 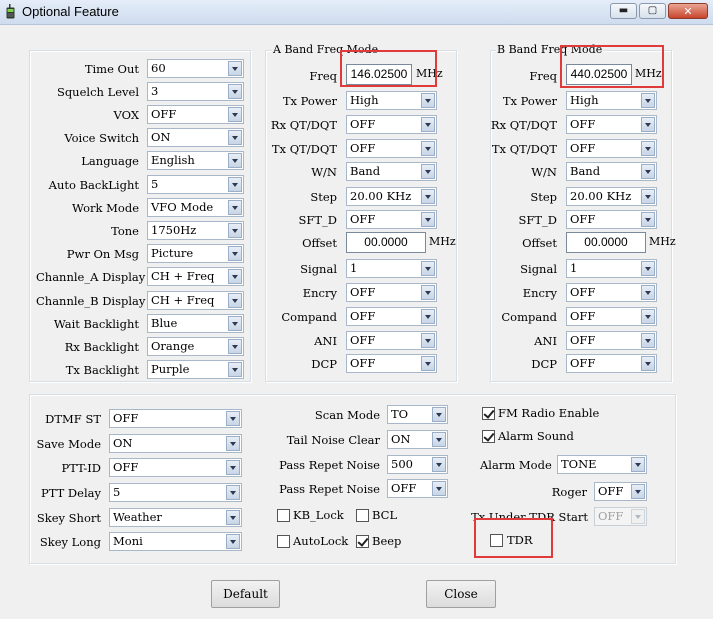 I want to click on setting-select: English, so click(x=195, y=160).